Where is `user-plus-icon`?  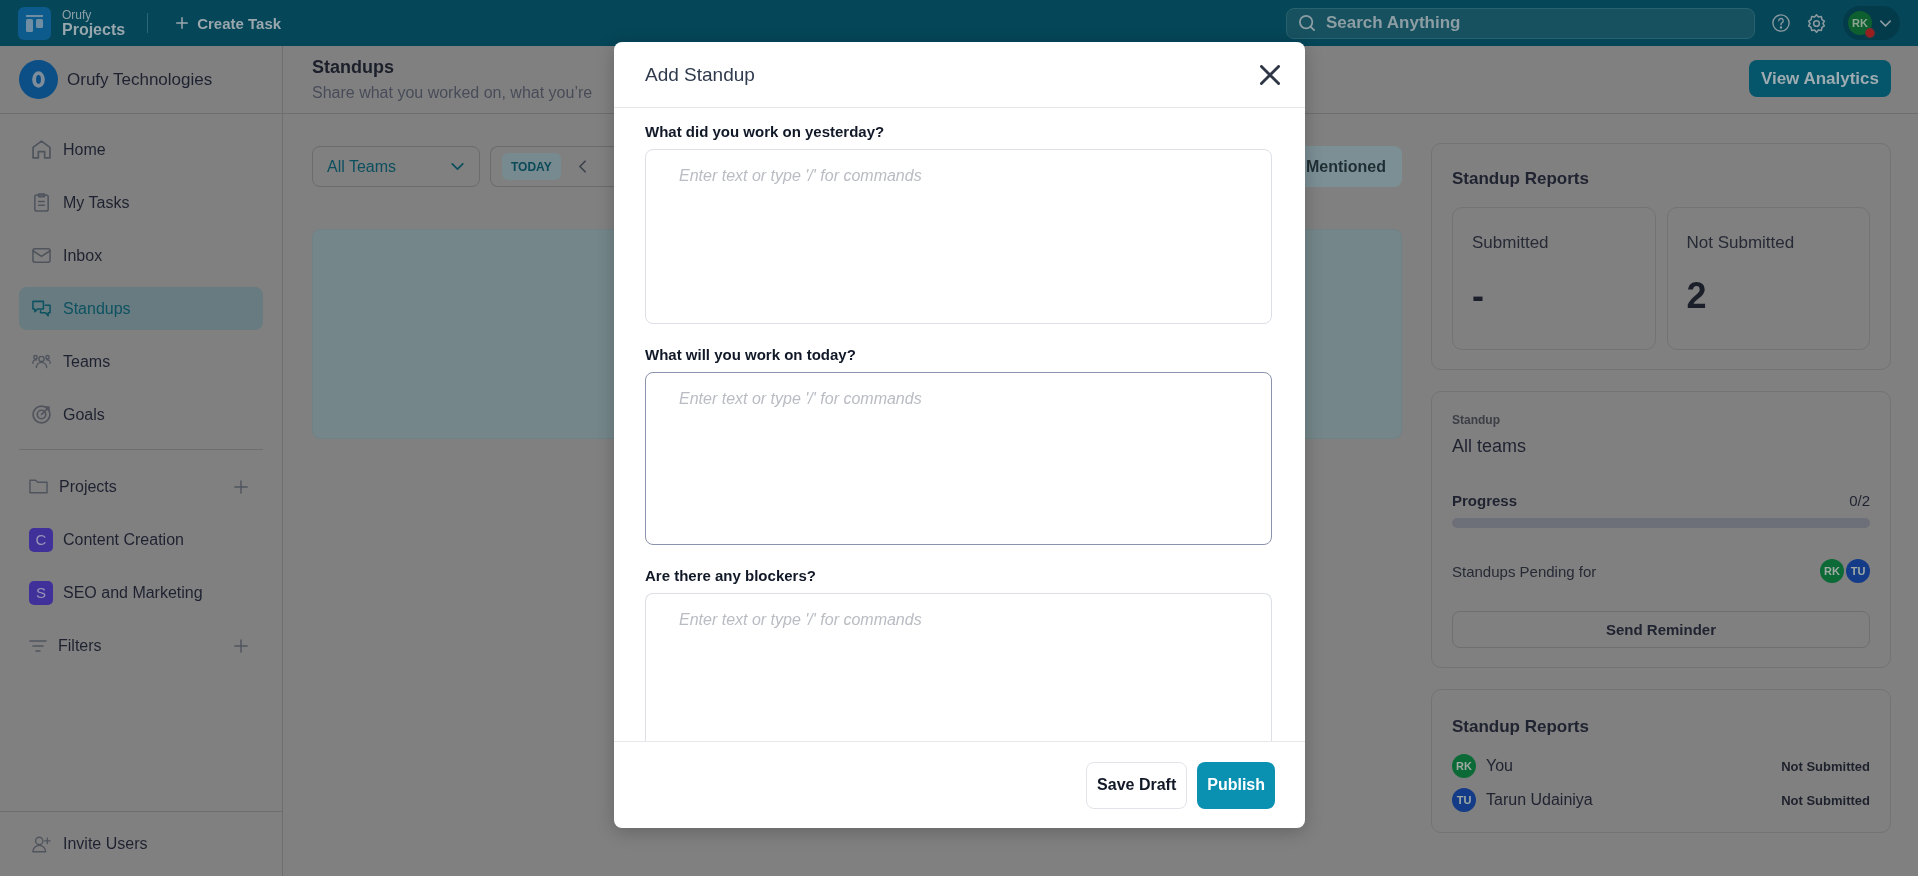 user-plus-icon is located at coordinates (41, 844).